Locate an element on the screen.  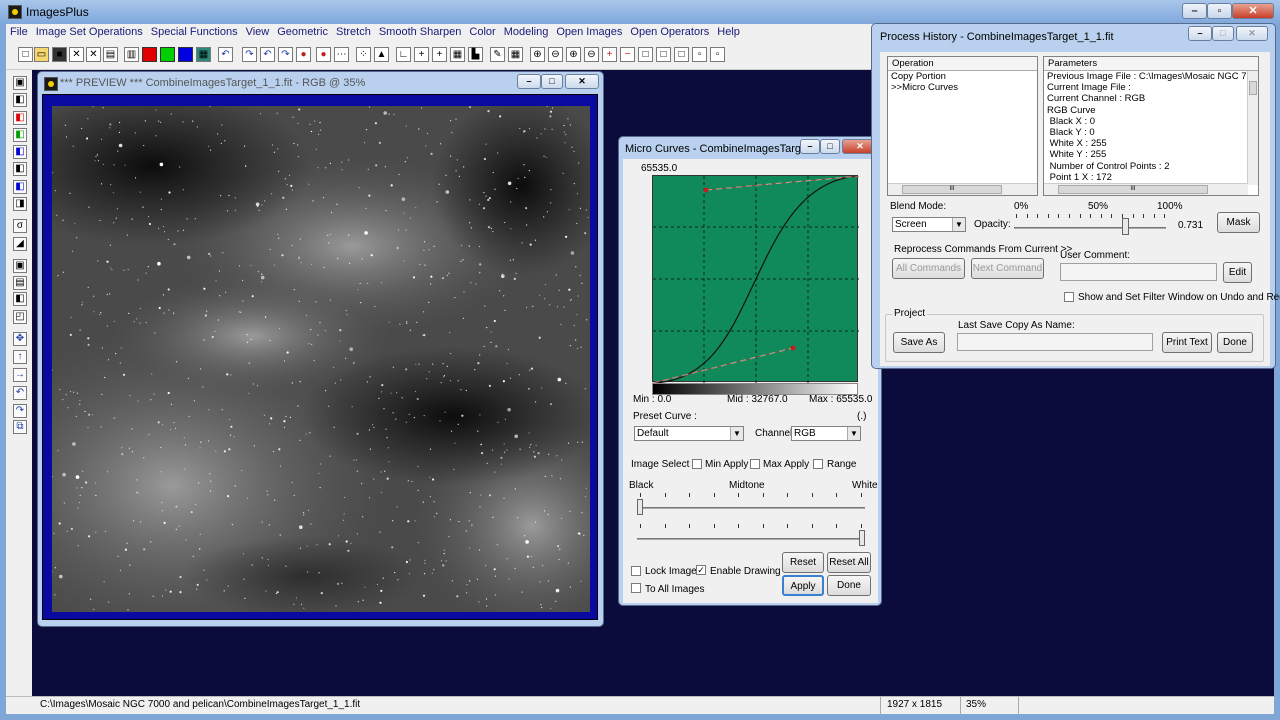
menu-image-set-operations: Image Set Operations is located at coordinates (89, 32).